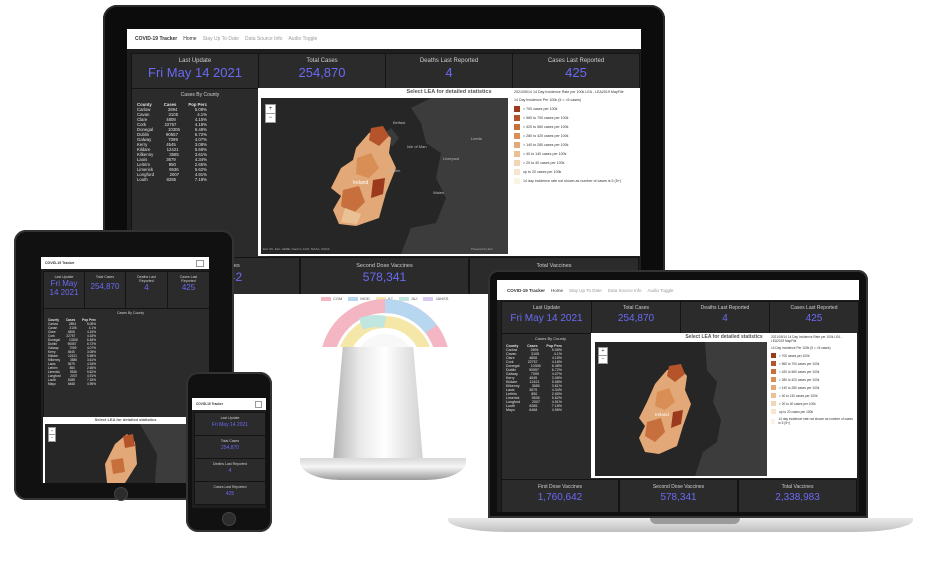  I want to click on tablet-app-title: COVID-19 Tracker, so click(60, 263).